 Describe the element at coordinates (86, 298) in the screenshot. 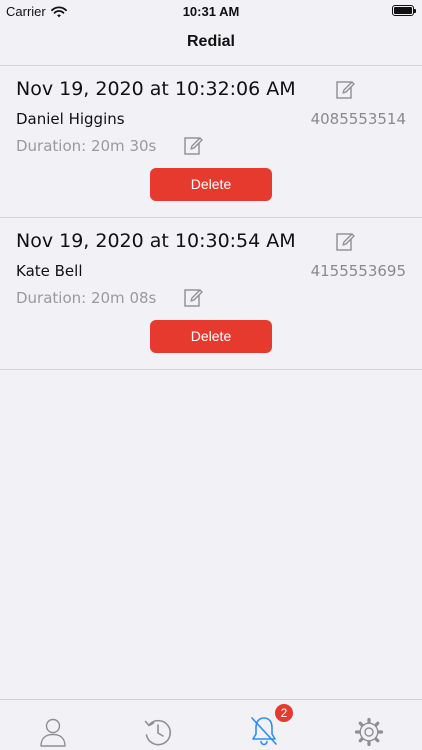

I see `call-duration: Duration: 20m 08s` at that location.